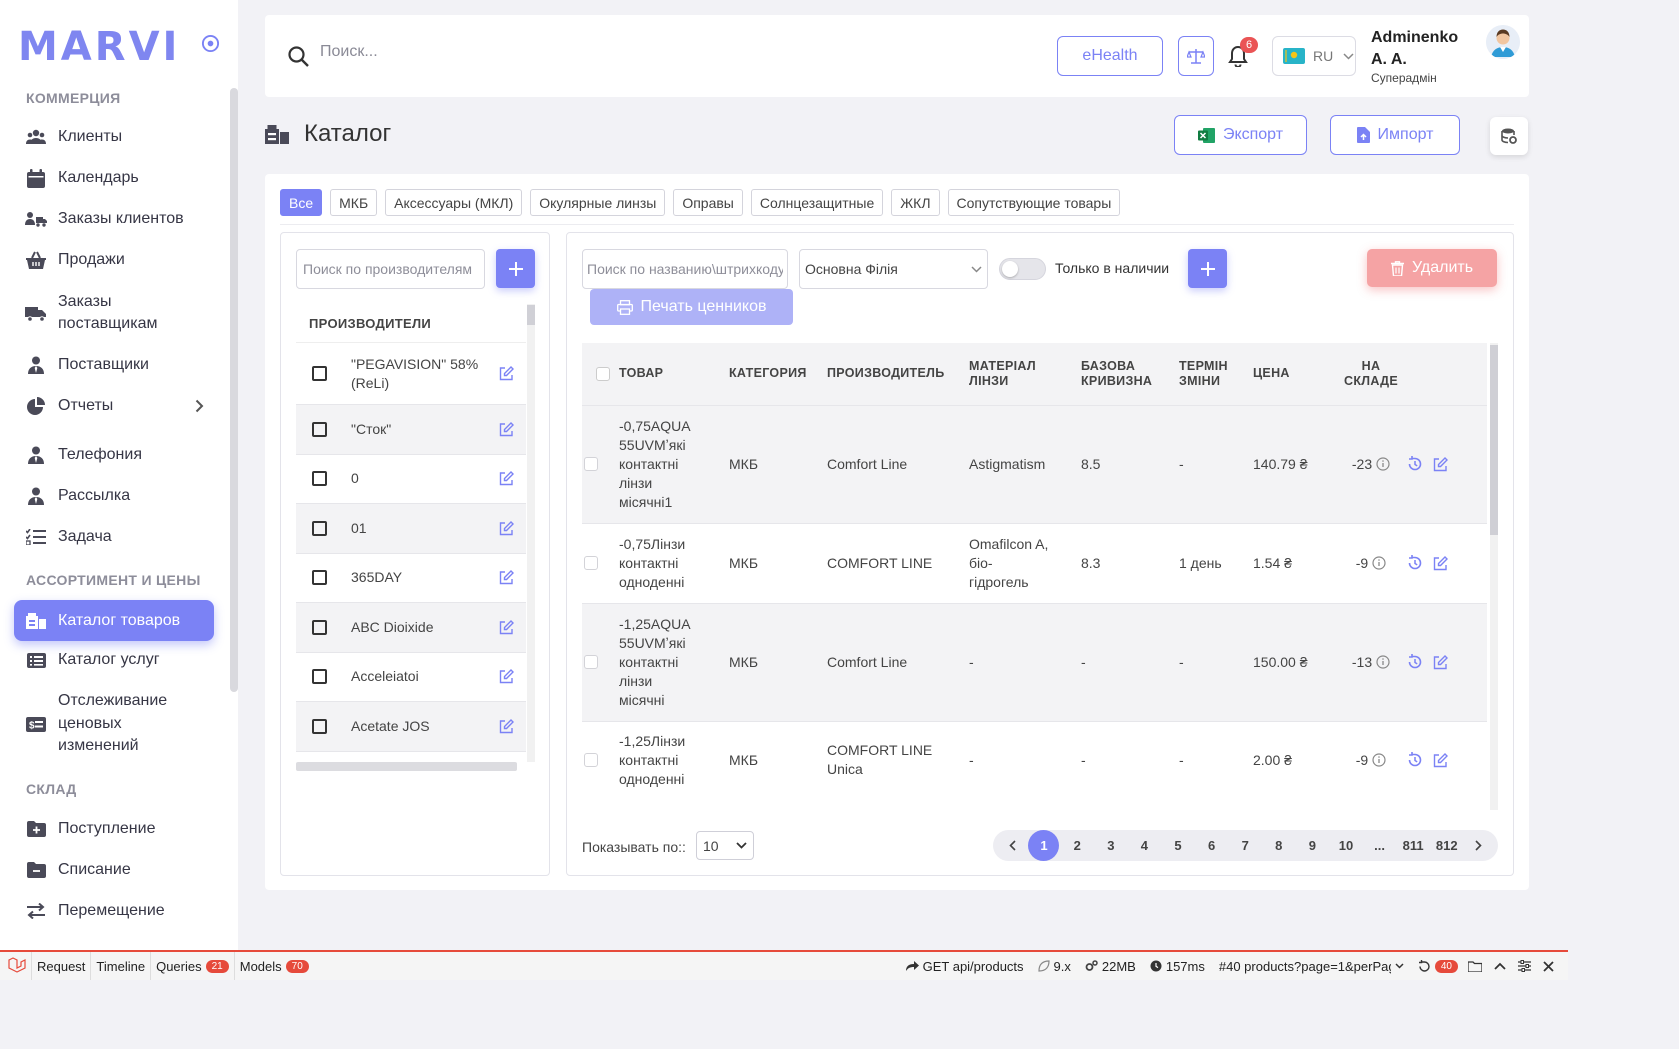 The image size is (1679, 1049). What do you see at coordinates (685, 269) in the screenshot?
I see `product-search-input` at bounding box center [685, 269].